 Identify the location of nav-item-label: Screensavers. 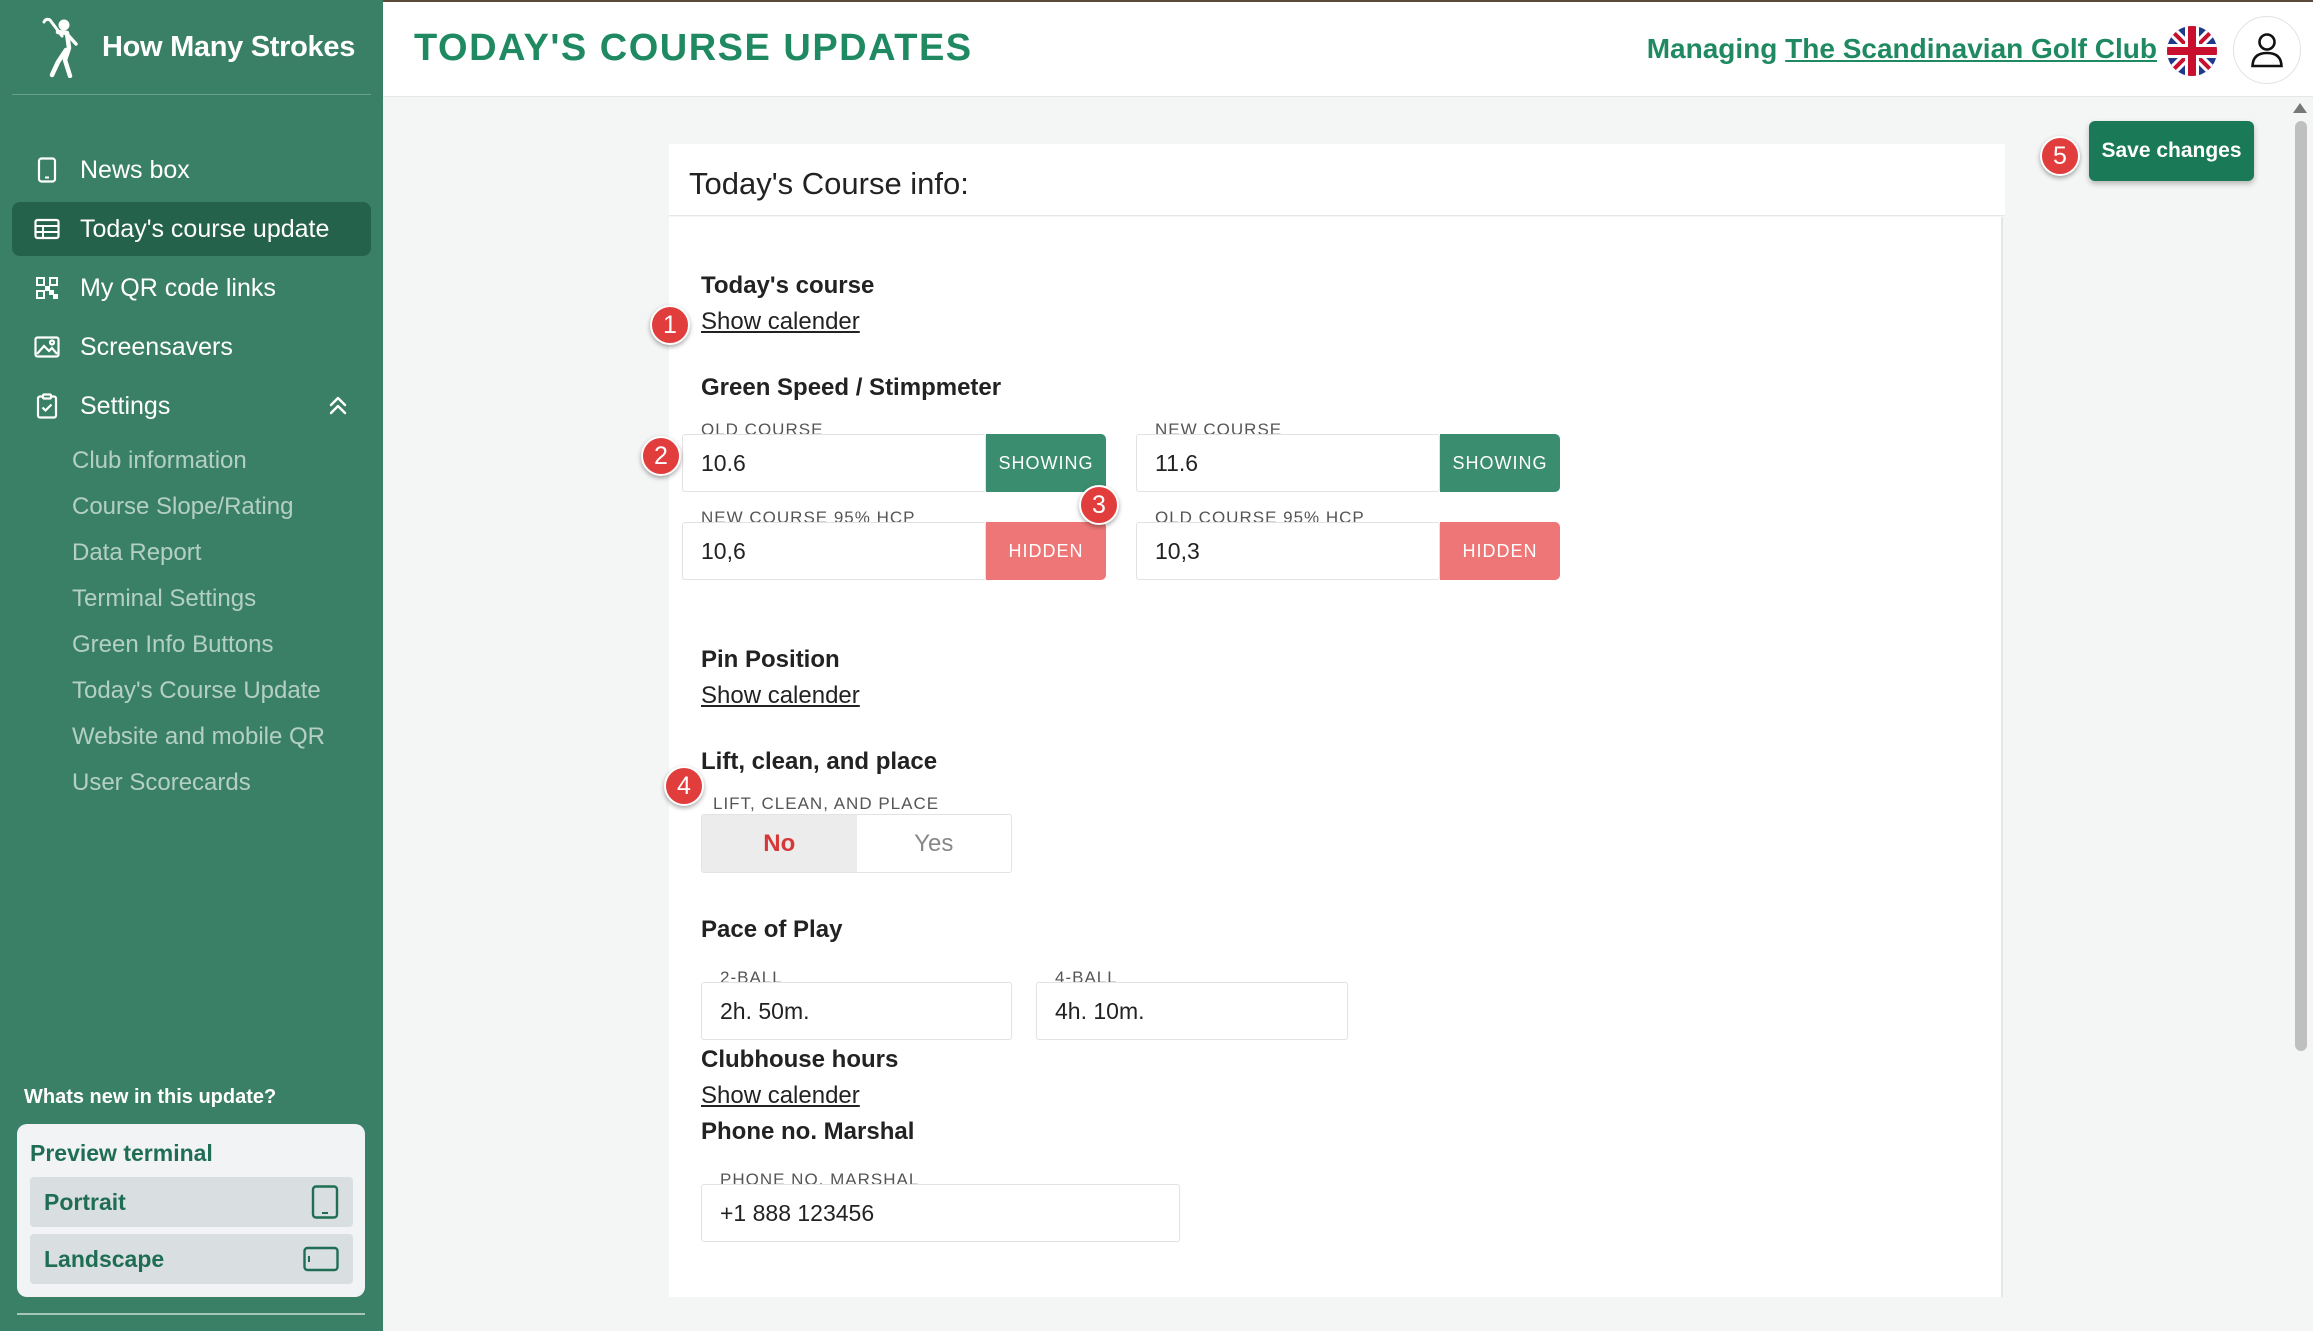
(156, 346).